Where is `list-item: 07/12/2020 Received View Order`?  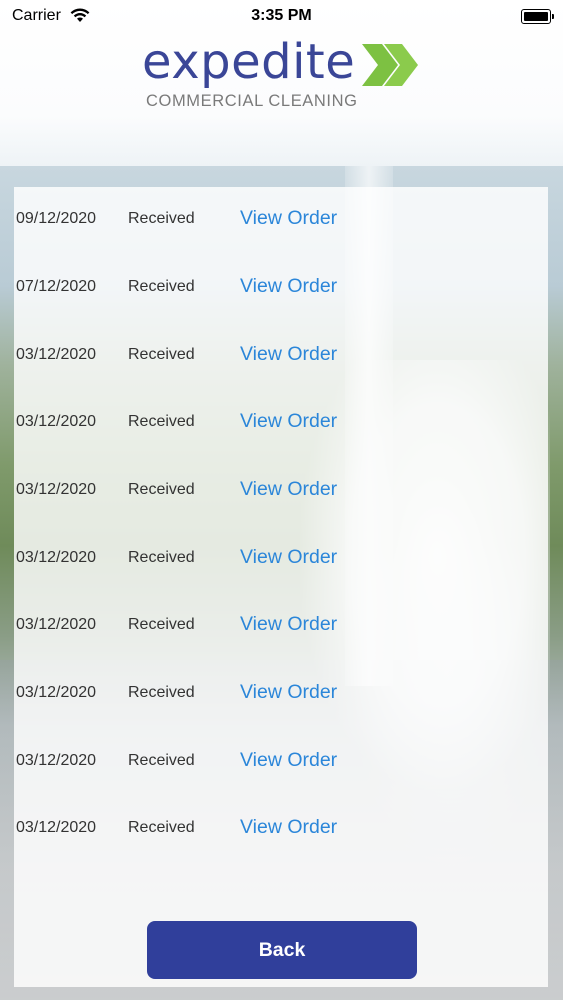 list-item: 07/12/2020 Received View Order is located at coordinates (281, 286).